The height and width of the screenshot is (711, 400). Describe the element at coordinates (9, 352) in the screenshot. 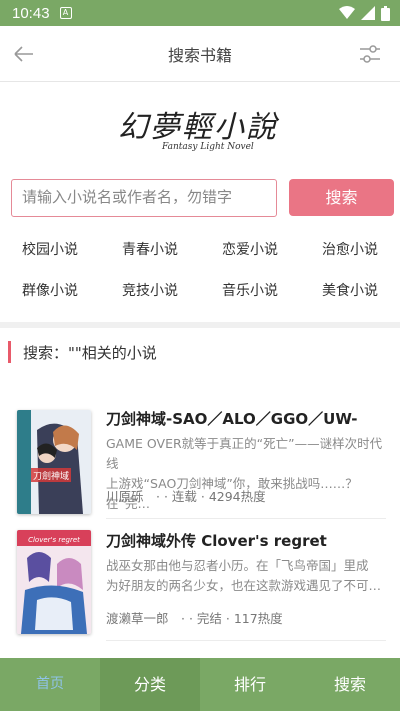

I see `heading-accent-bar` at that location.